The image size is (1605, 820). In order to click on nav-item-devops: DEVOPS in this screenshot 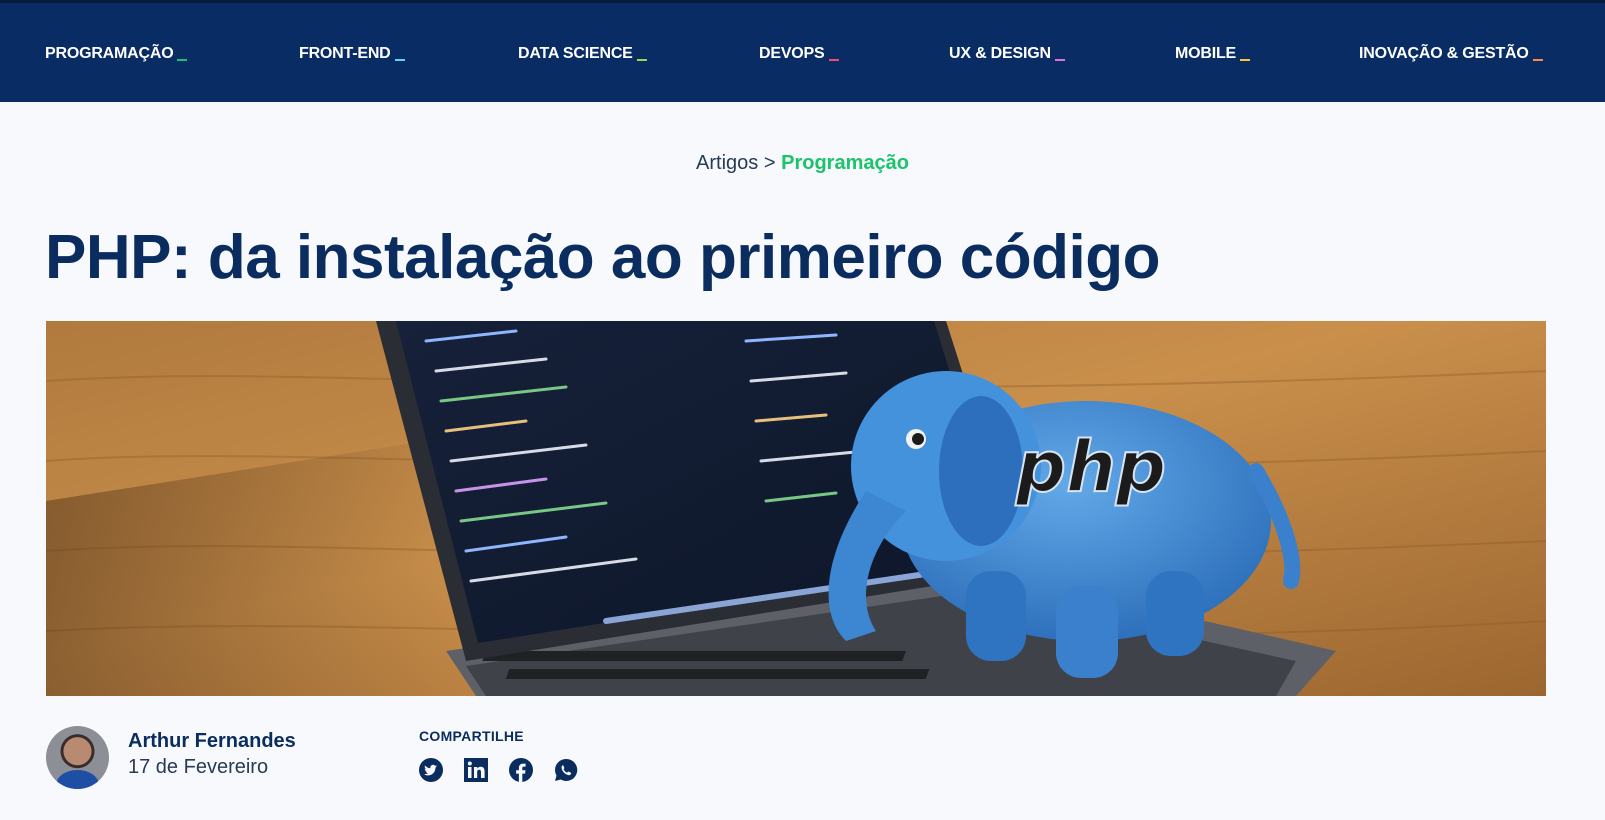, I will do `click(799, 54)`.